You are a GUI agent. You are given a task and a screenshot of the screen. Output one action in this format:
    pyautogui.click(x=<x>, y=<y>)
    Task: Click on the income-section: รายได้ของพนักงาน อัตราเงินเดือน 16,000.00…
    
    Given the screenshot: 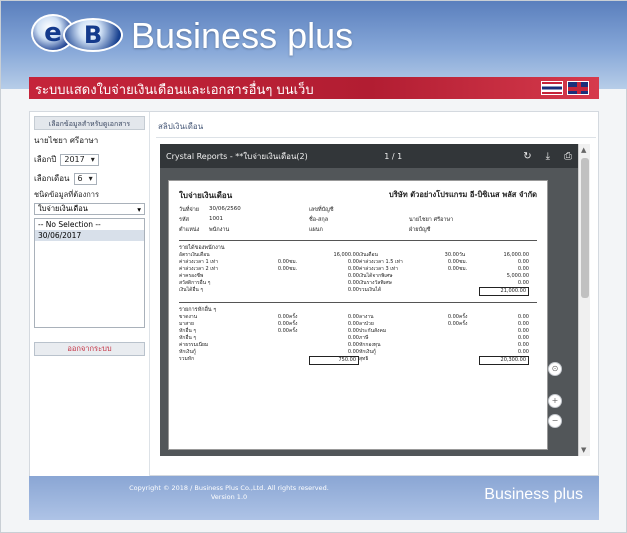 What is the action you would take?
    pyautogui.click(x=358, y=268)
    